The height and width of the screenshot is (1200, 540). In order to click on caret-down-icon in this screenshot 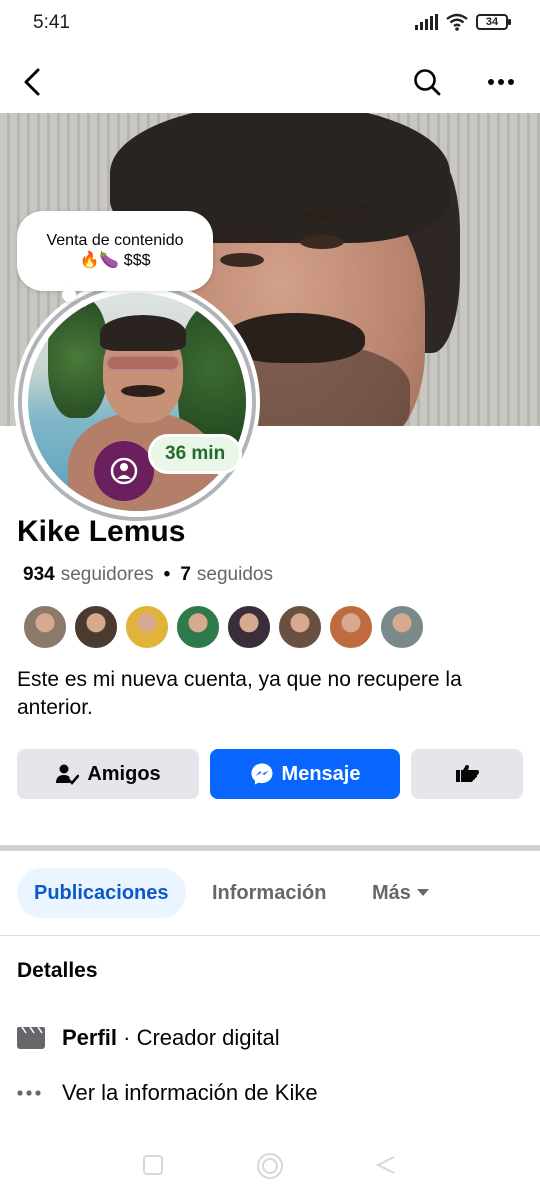, I will do `click(422, 892)`.